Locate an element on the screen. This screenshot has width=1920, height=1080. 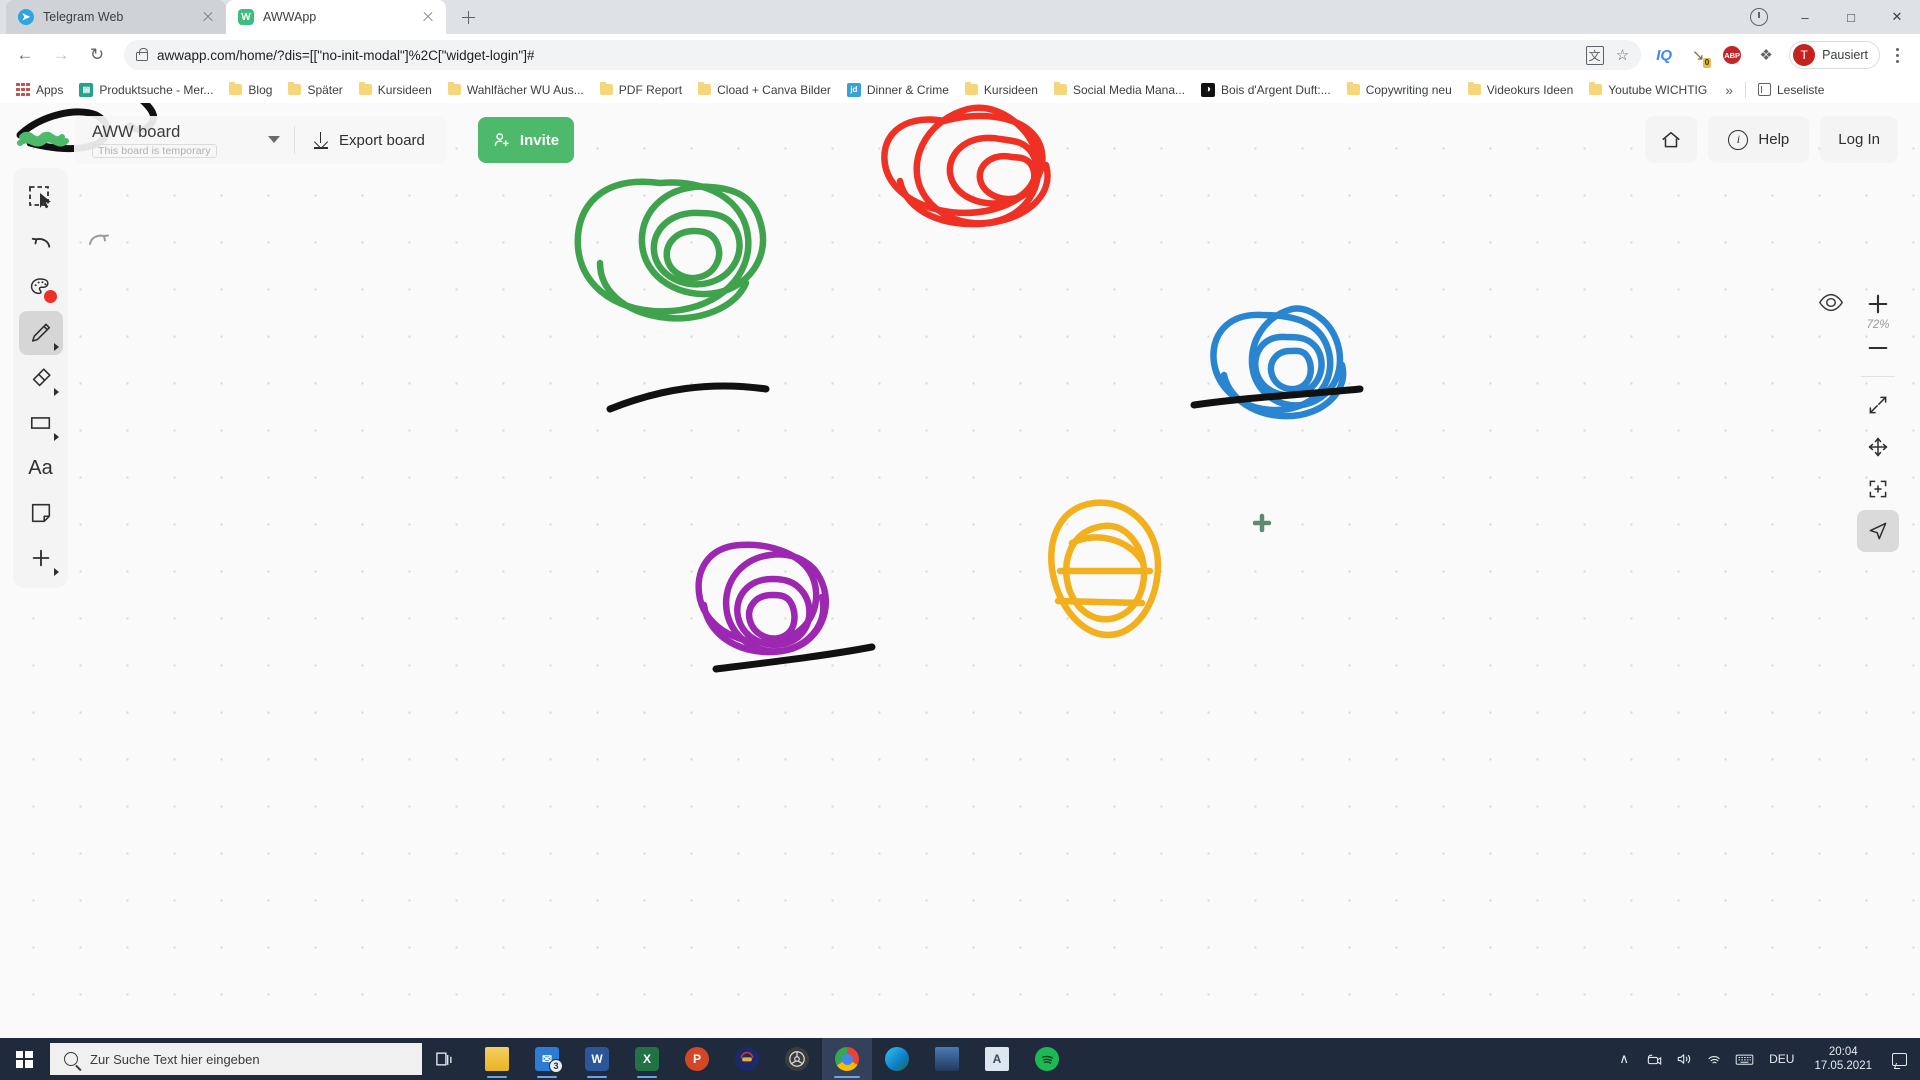
word-app-button: W is located at coordinates (597, 1059).